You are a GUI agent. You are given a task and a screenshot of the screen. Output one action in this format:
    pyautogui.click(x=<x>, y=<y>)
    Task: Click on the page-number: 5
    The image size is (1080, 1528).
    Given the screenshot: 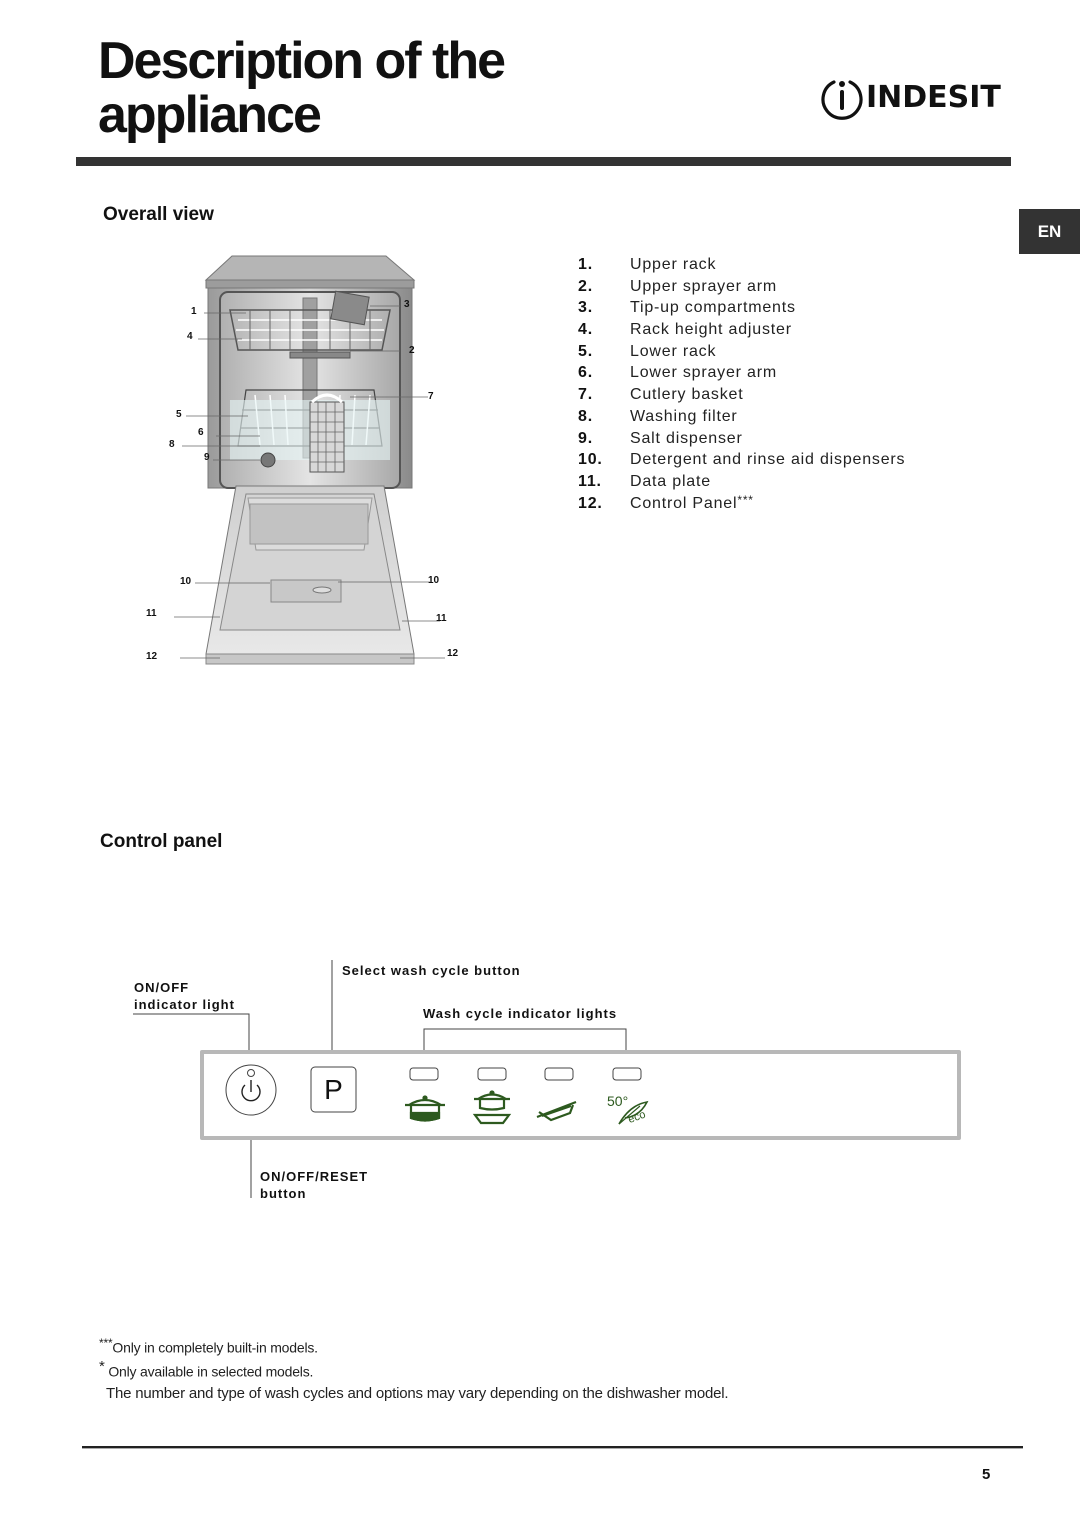 What is the action you would take?
    pyautogui.click(x=986, y=1474)
    